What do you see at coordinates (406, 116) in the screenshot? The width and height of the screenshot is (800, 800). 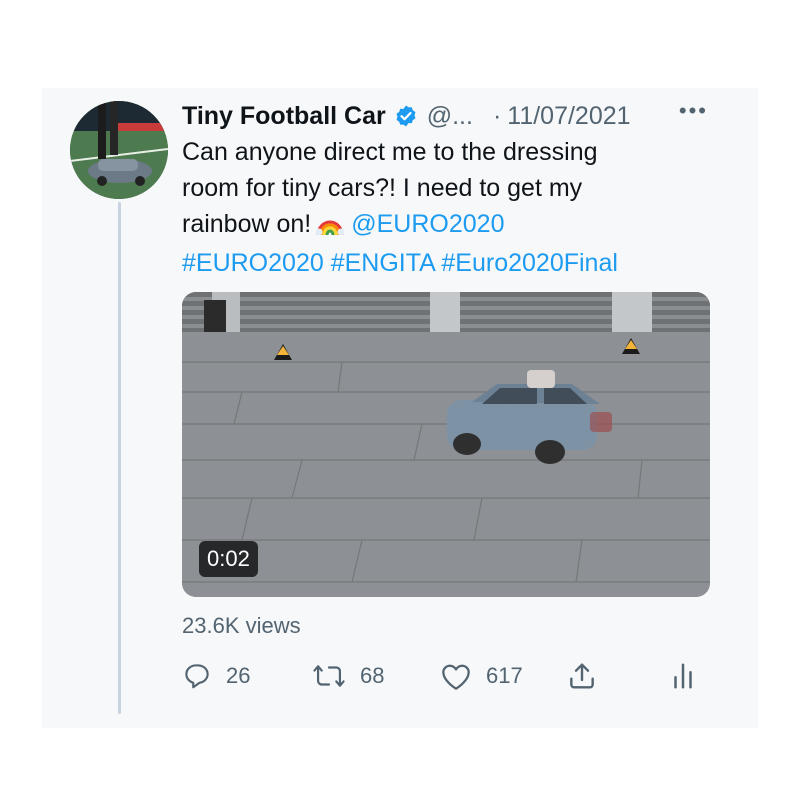 I see `verified-badge-icon` at bounding box center [406, 116].